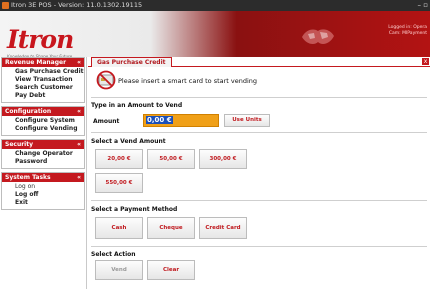 The width and height of the screenshot is (430, 289). I want to click on sidebar-item-search-customer: Search Customer, so click(49, 88).